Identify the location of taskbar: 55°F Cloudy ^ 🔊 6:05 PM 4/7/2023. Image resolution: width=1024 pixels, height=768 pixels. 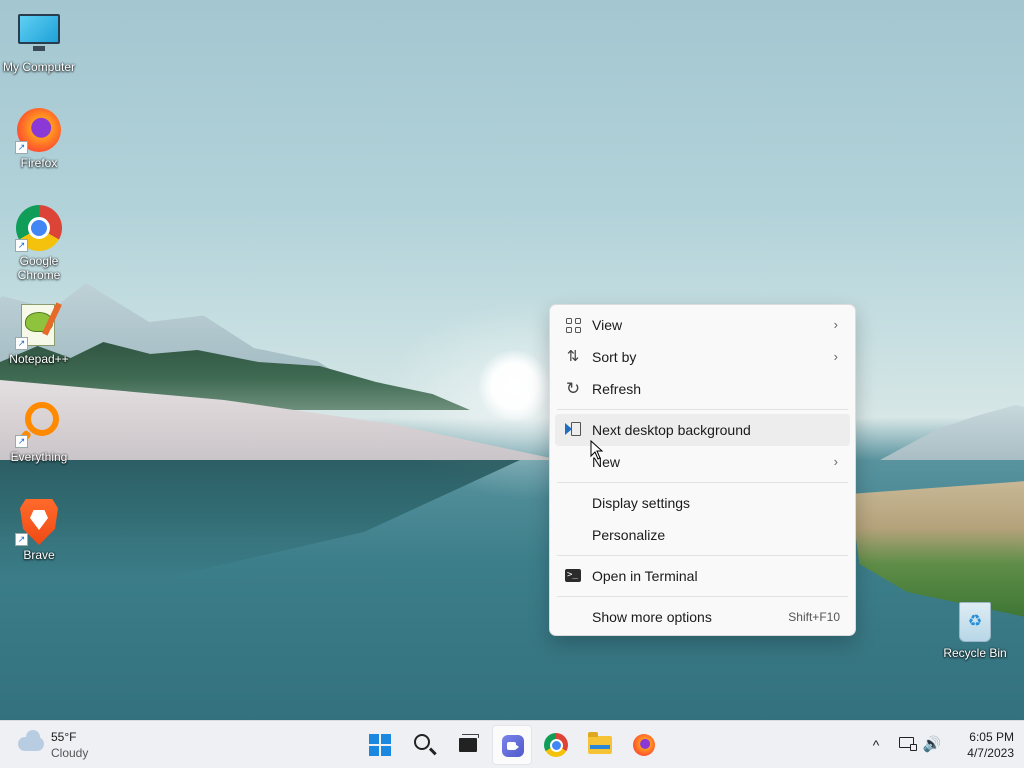
(512, 744).